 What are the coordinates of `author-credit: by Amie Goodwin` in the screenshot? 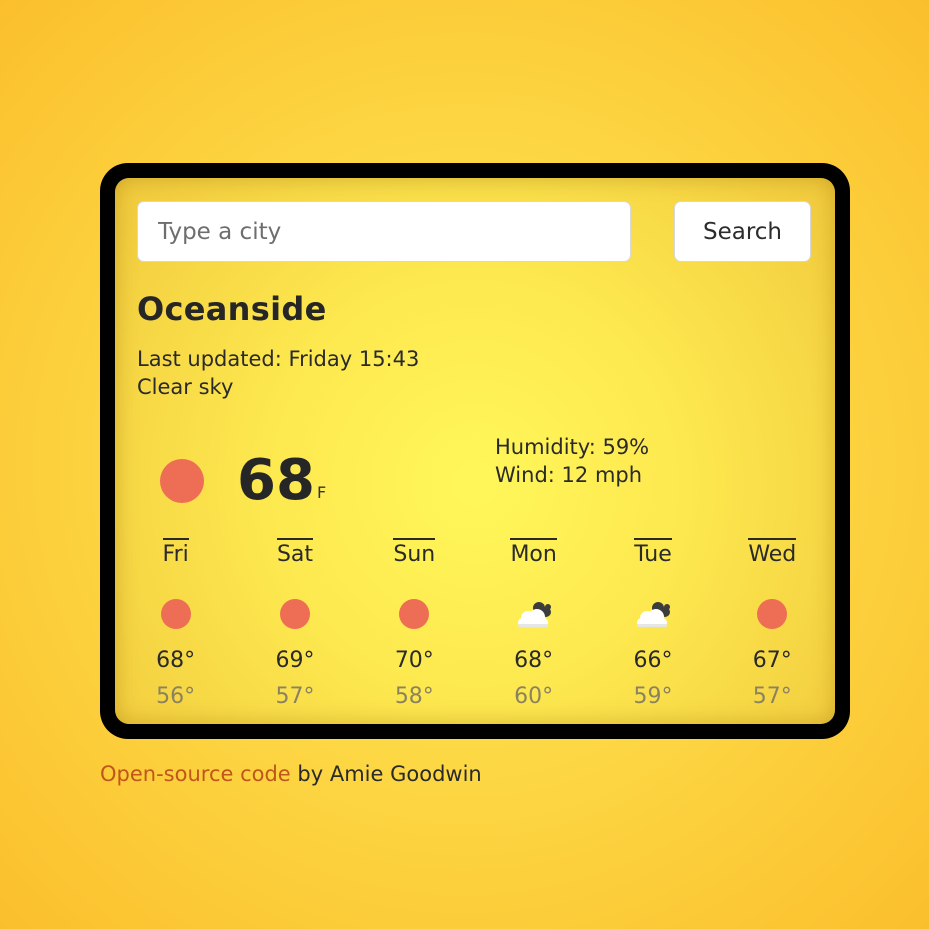 It's located at (386, 774).